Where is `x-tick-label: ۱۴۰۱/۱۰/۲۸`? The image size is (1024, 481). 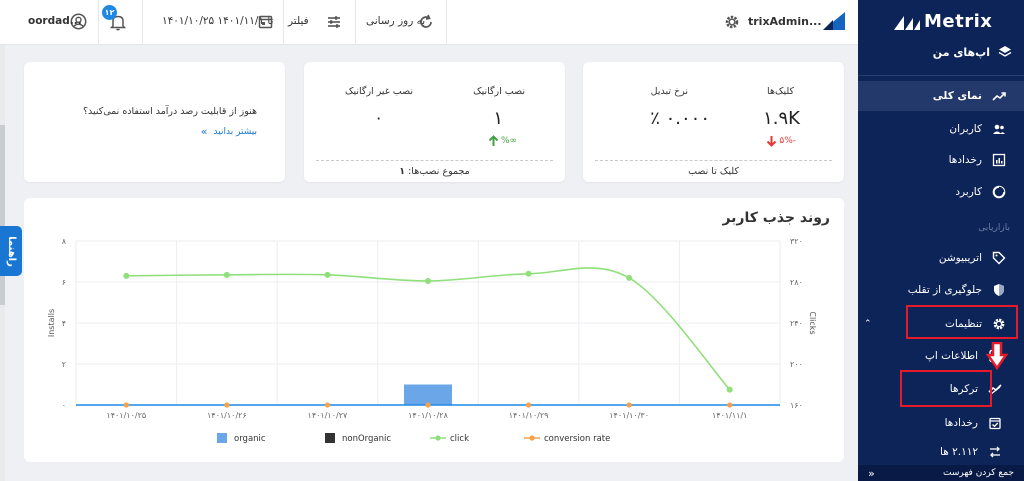 x-tick-label: ۱۴۰۱/۱۰/۲۸ is located at coordinates (428, 415).